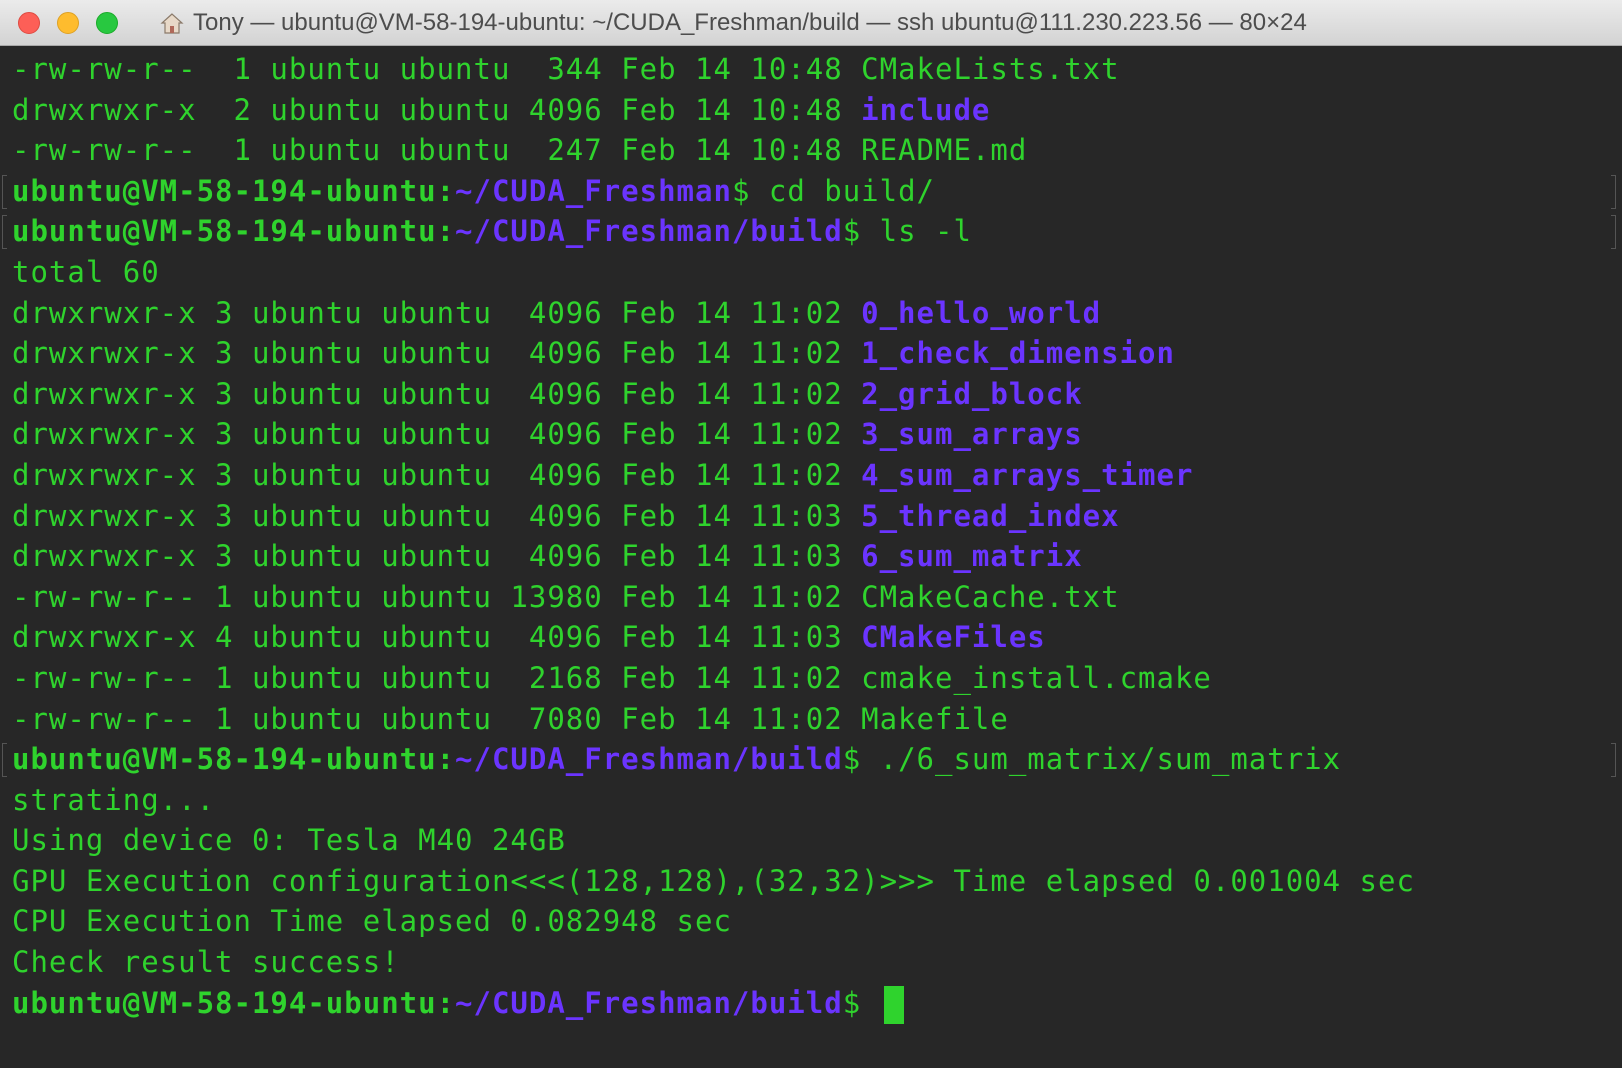 Image resolution: width=1622 pixels, height=1068 pixels. I want to click on prompt-path: ~/CUDA_Freshman, so click(593, 190).